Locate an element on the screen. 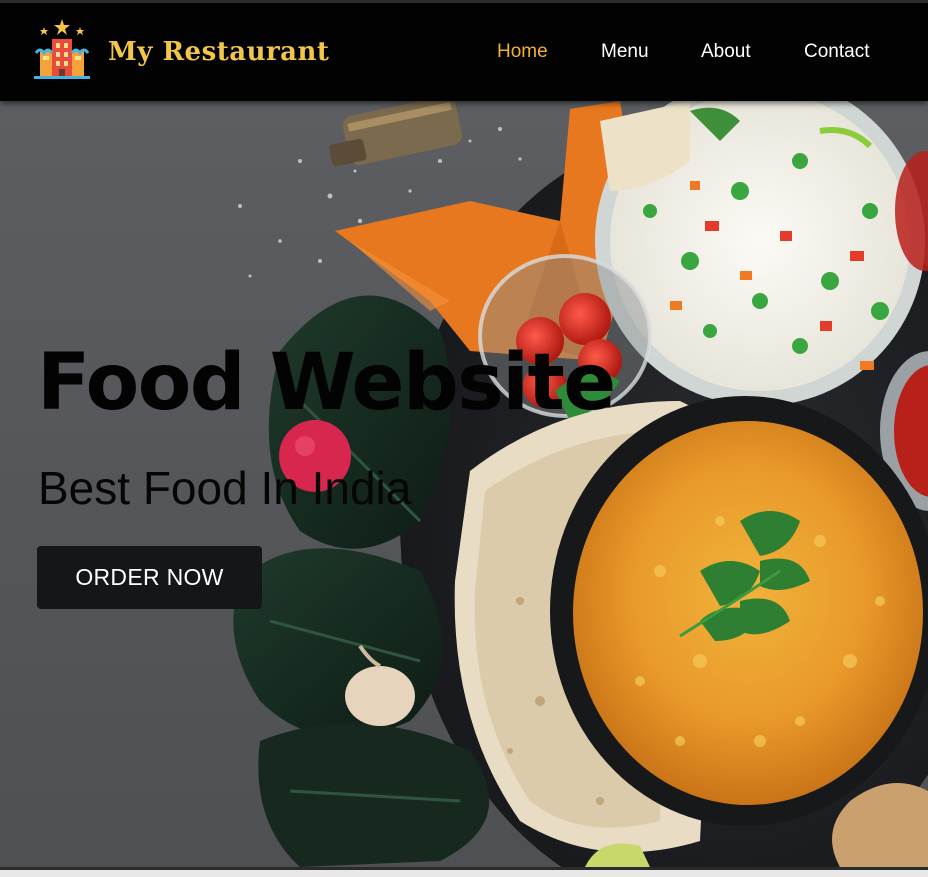 This screenshot has height=877, width=928. order-now-button: ORDER NOW is located at coordinates (149, 577).